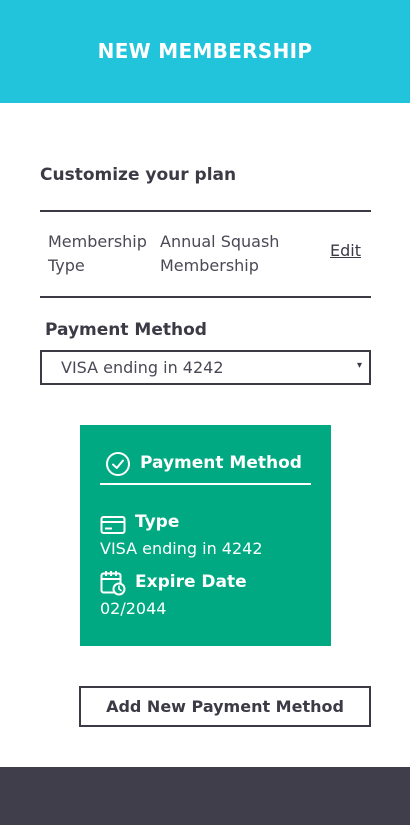 The width and height of the screenshot is (410, 825). What do you see at coordinates (126, 330) in the screenshot?
I see `payment-method-label: Payment Method` at bounding box center [126, 330].